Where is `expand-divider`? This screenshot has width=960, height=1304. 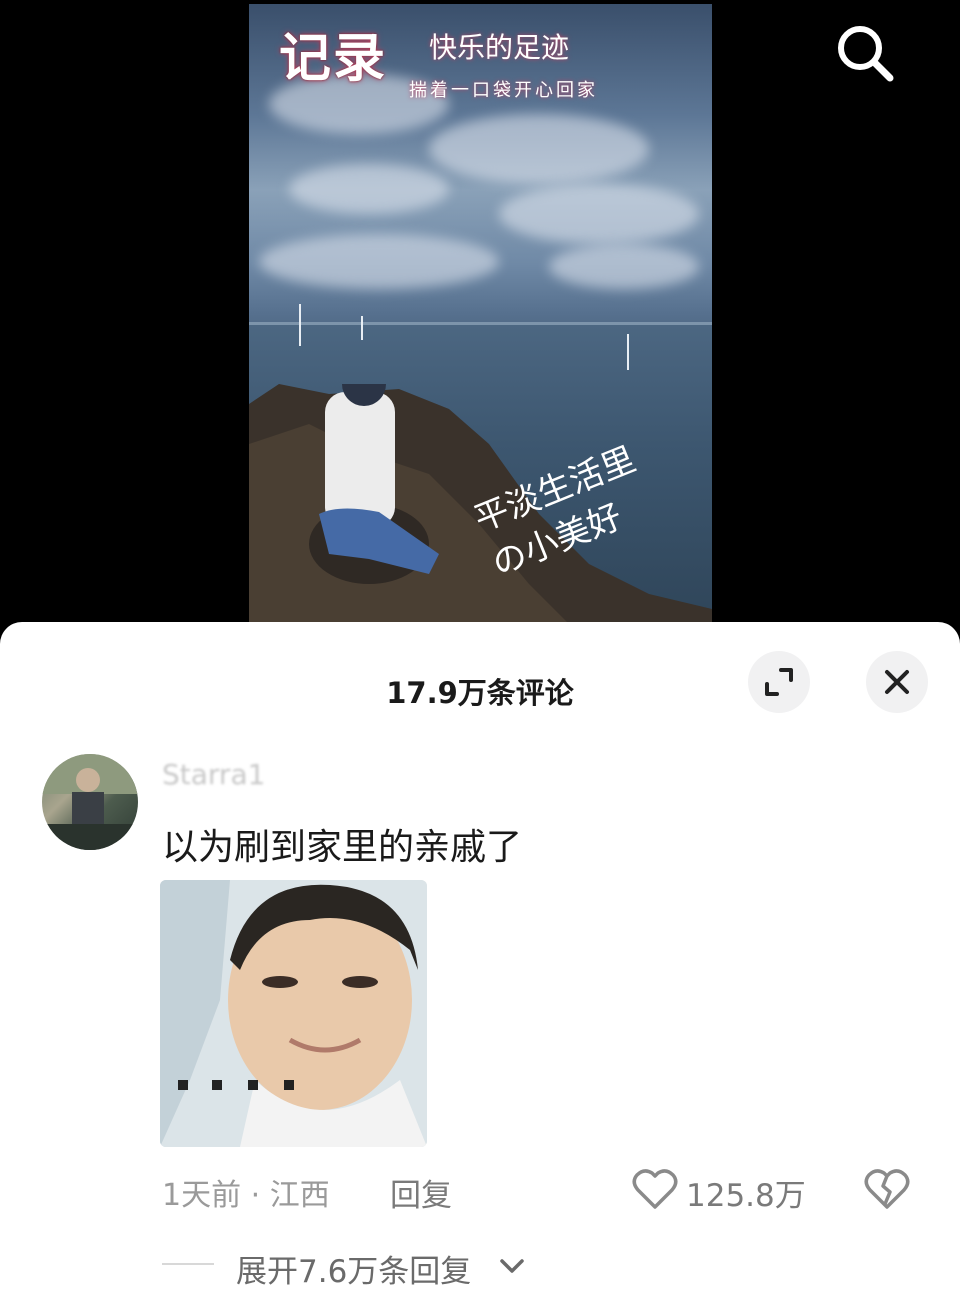 expand-divider is located at coordinates (188, 1264).